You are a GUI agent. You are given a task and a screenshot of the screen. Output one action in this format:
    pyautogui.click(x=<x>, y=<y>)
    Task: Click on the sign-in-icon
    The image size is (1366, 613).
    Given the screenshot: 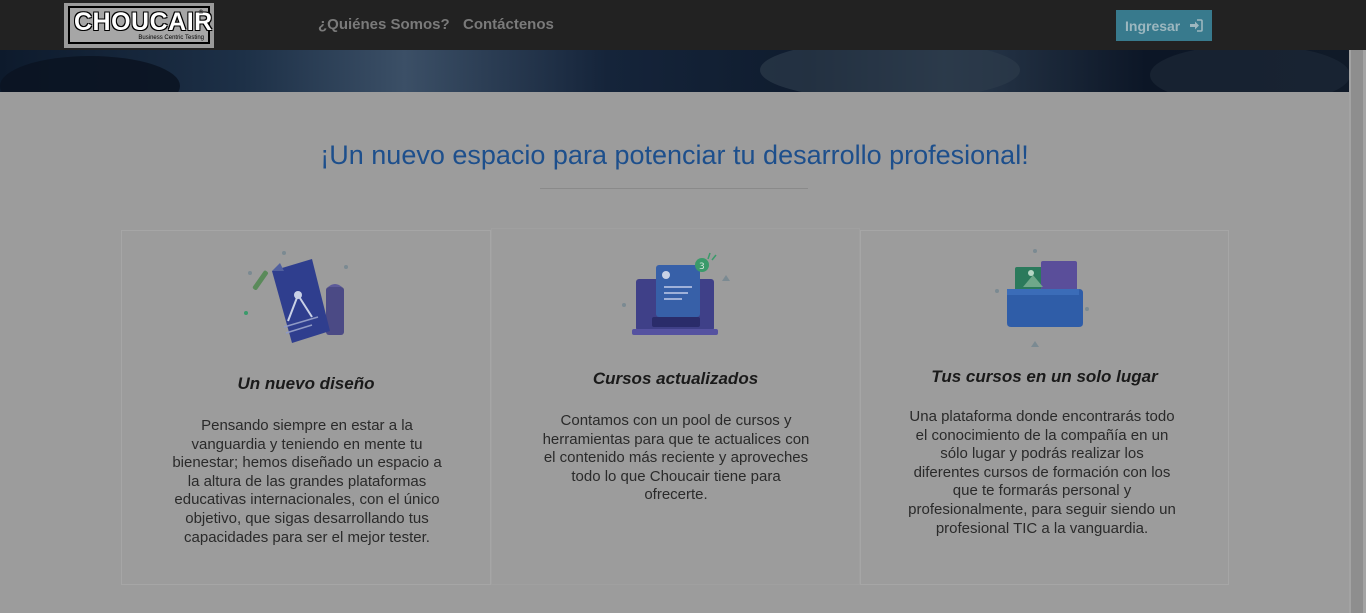 What is the action you would take?
    pyautogui.click(x=1196, y=25)
    